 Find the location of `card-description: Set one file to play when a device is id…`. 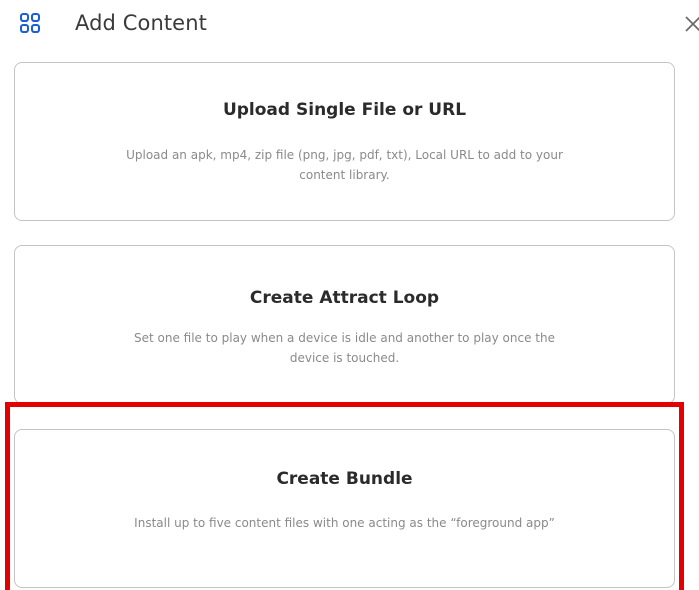

card-description: Set one file to play when a device is id… is located at coordinates (344, 348).